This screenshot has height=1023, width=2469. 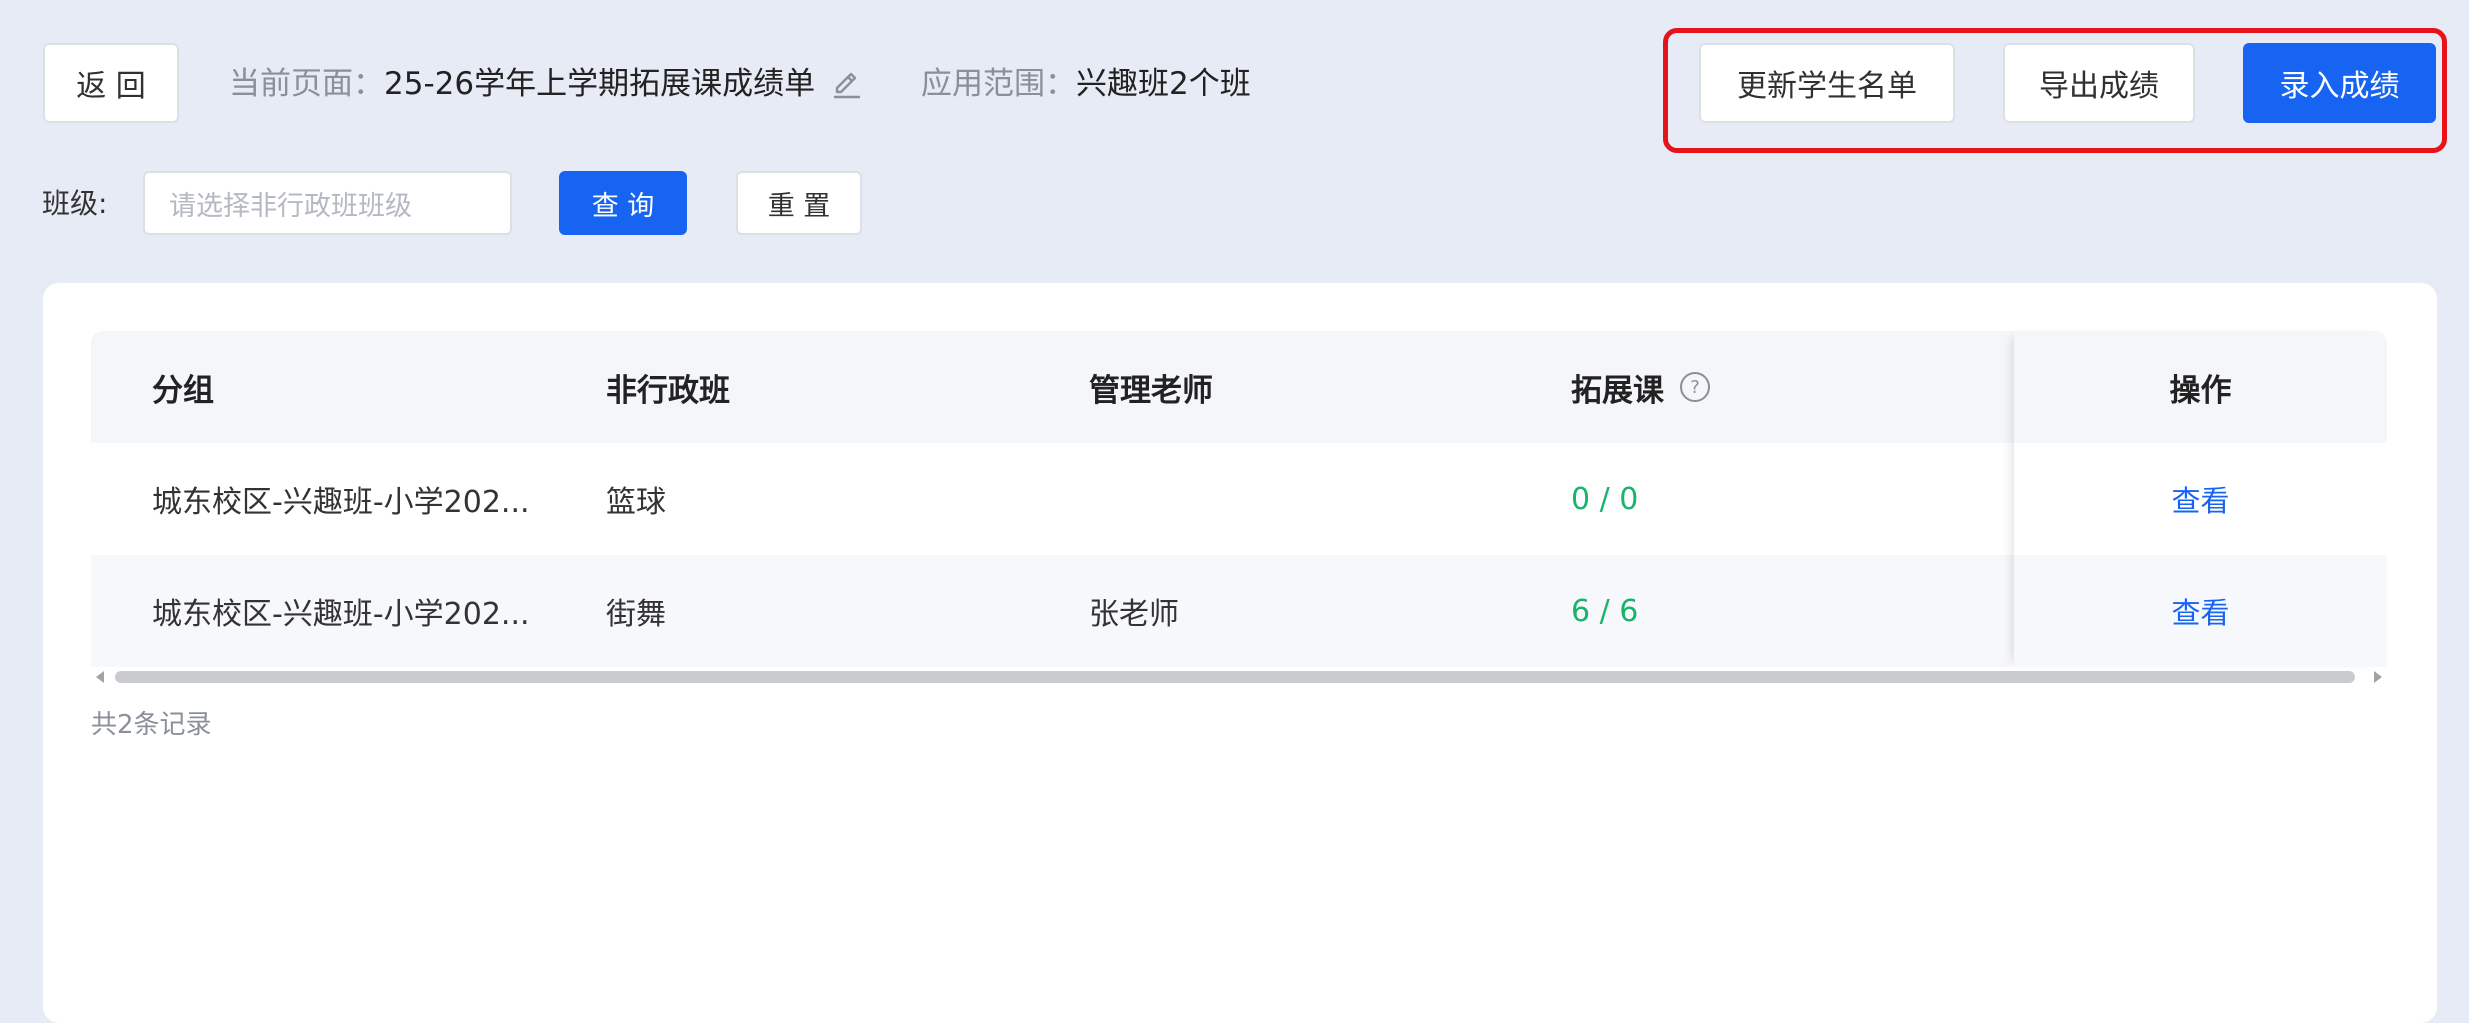 I want to click on update-roster-button: 更新学生名单, so click(x=1827, y=83).